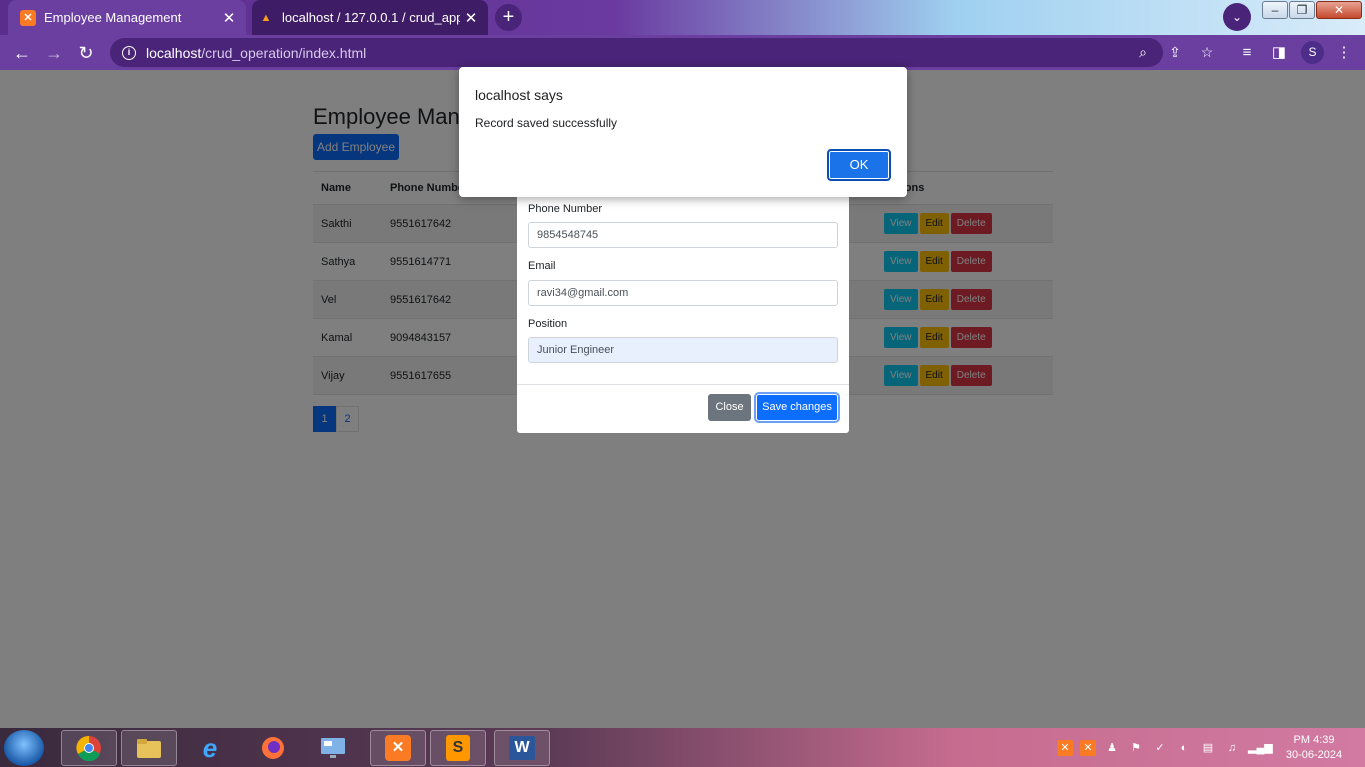 The height and width of the screenshot is (767, 1365). What do you see at coordinates (508, 17) in the screenshot?
I see `new-tab-button: +` at bounding box center [508, 17].